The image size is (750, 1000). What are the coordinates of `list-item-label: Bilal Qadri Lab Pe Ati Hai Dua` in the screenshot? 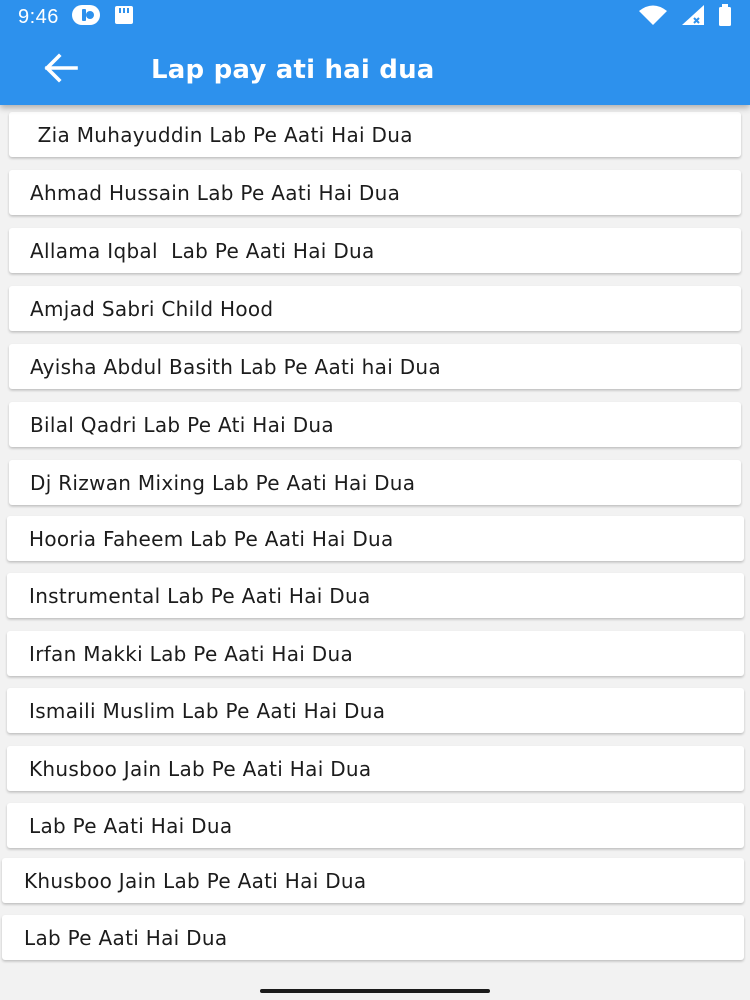 It's located at (182, 424).